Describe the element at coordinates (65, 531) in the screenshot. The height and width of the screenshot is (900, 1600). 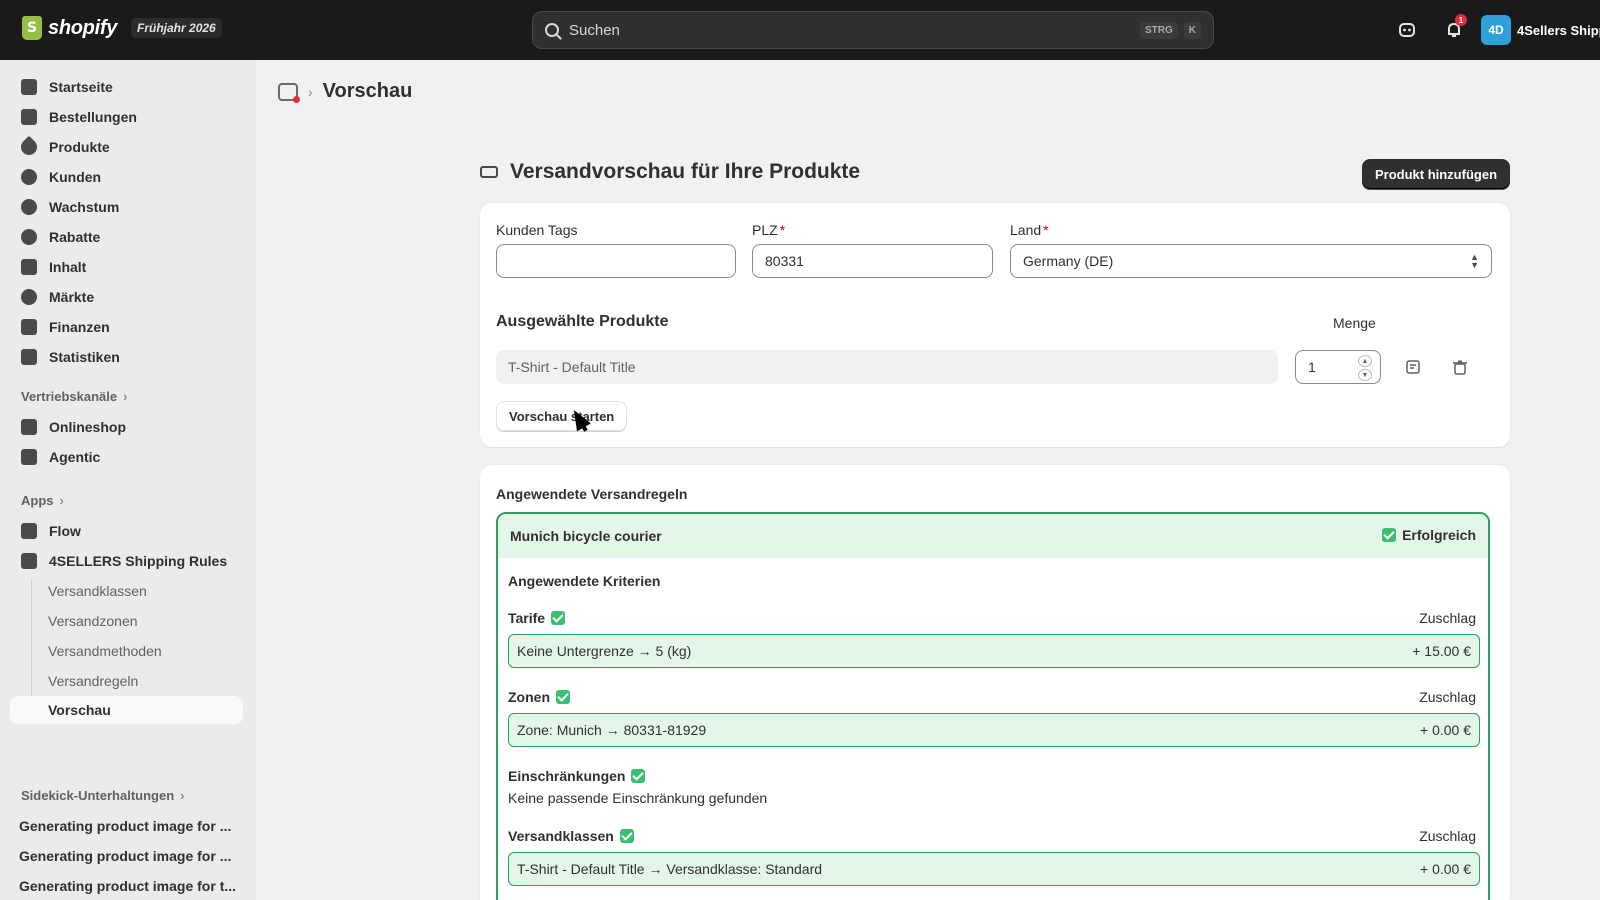
I see `nav-label: Flow` at that location.